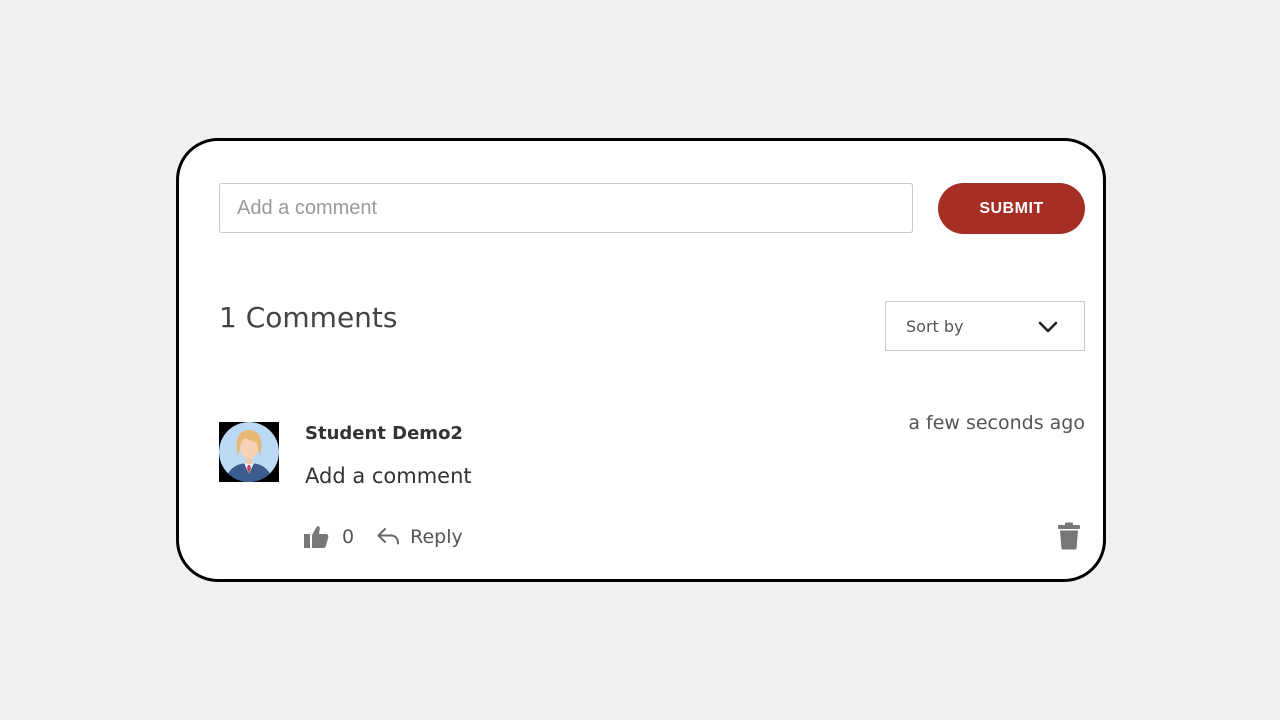  I want to click on comment-actions: 0 Reply, so click(383, 537).